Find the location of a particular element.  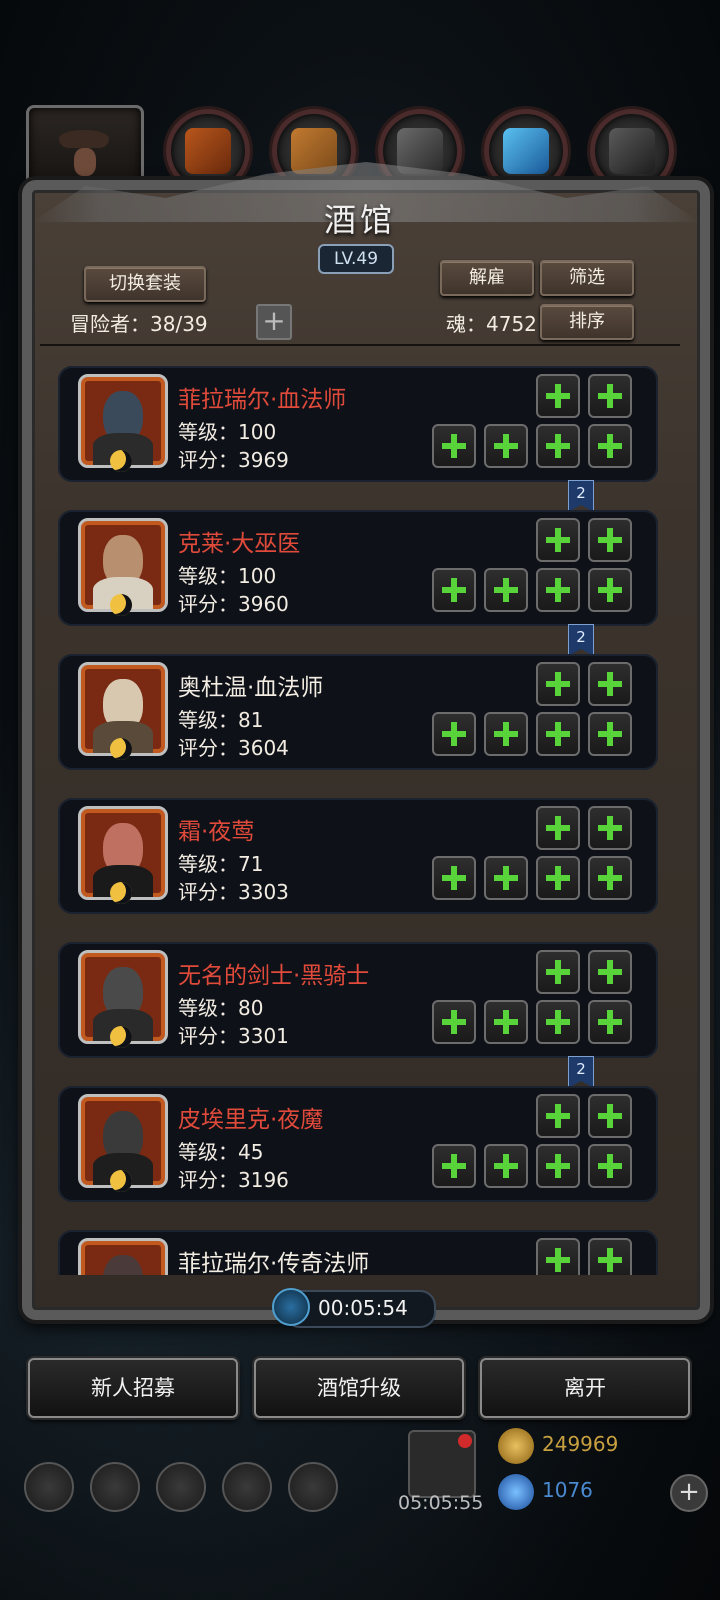

hero-level: 等级：81 is located at coordinates (221, 720).